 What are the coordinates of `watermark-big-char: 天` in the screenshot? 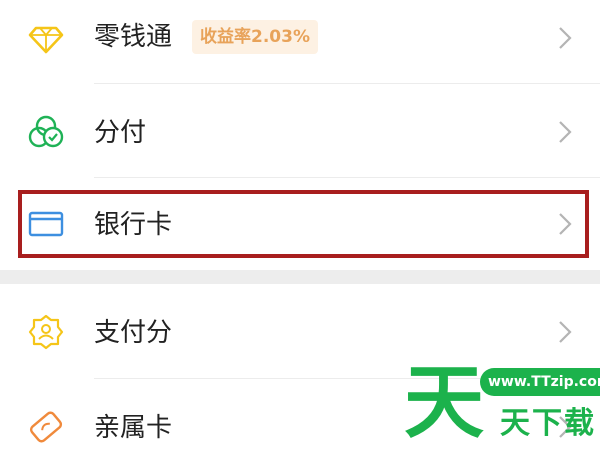 It's located at (444, 402).